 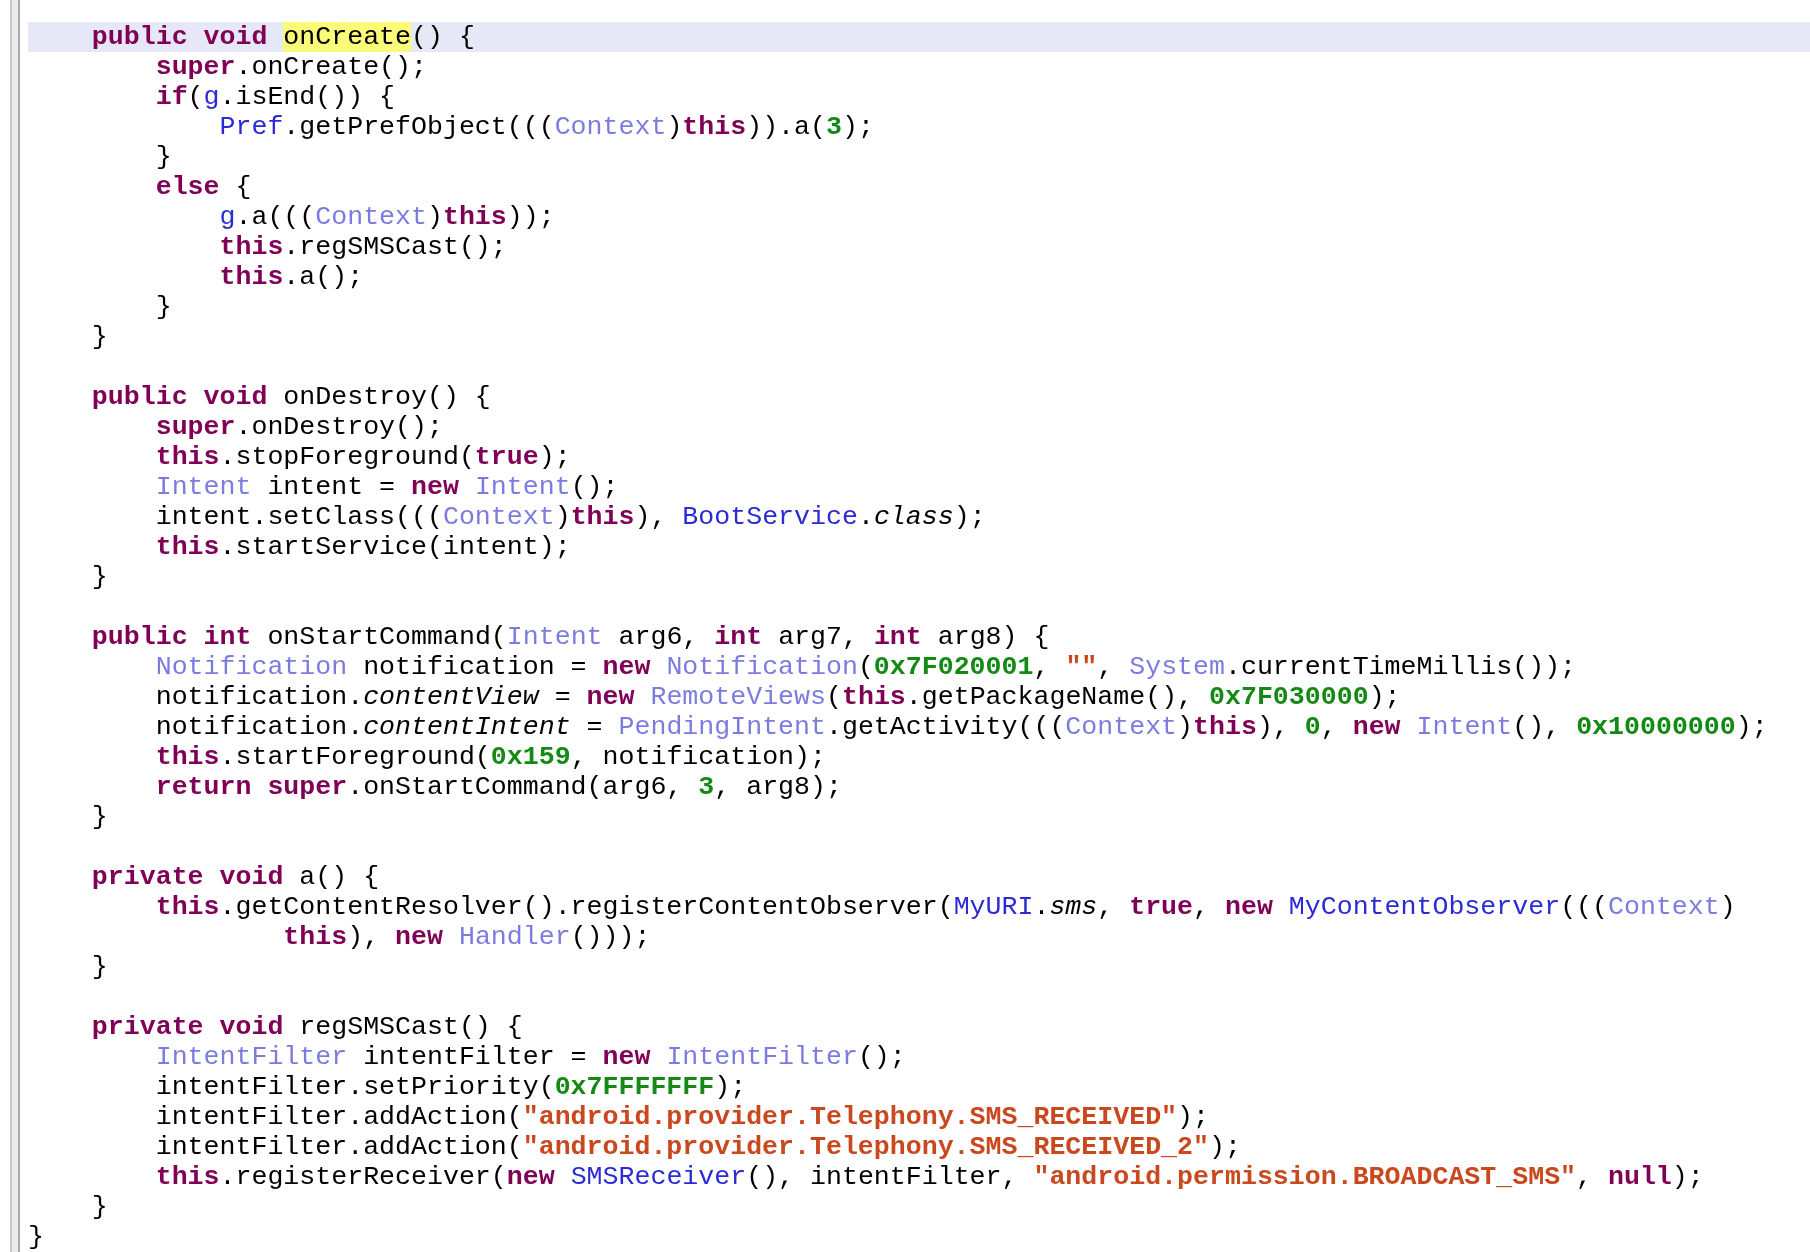 I want to click on code-line: this.getContentResolver().registerContentObserver(MyURI.sms, true, new MyContentObserver(((Context), so click(x=945, y=907).